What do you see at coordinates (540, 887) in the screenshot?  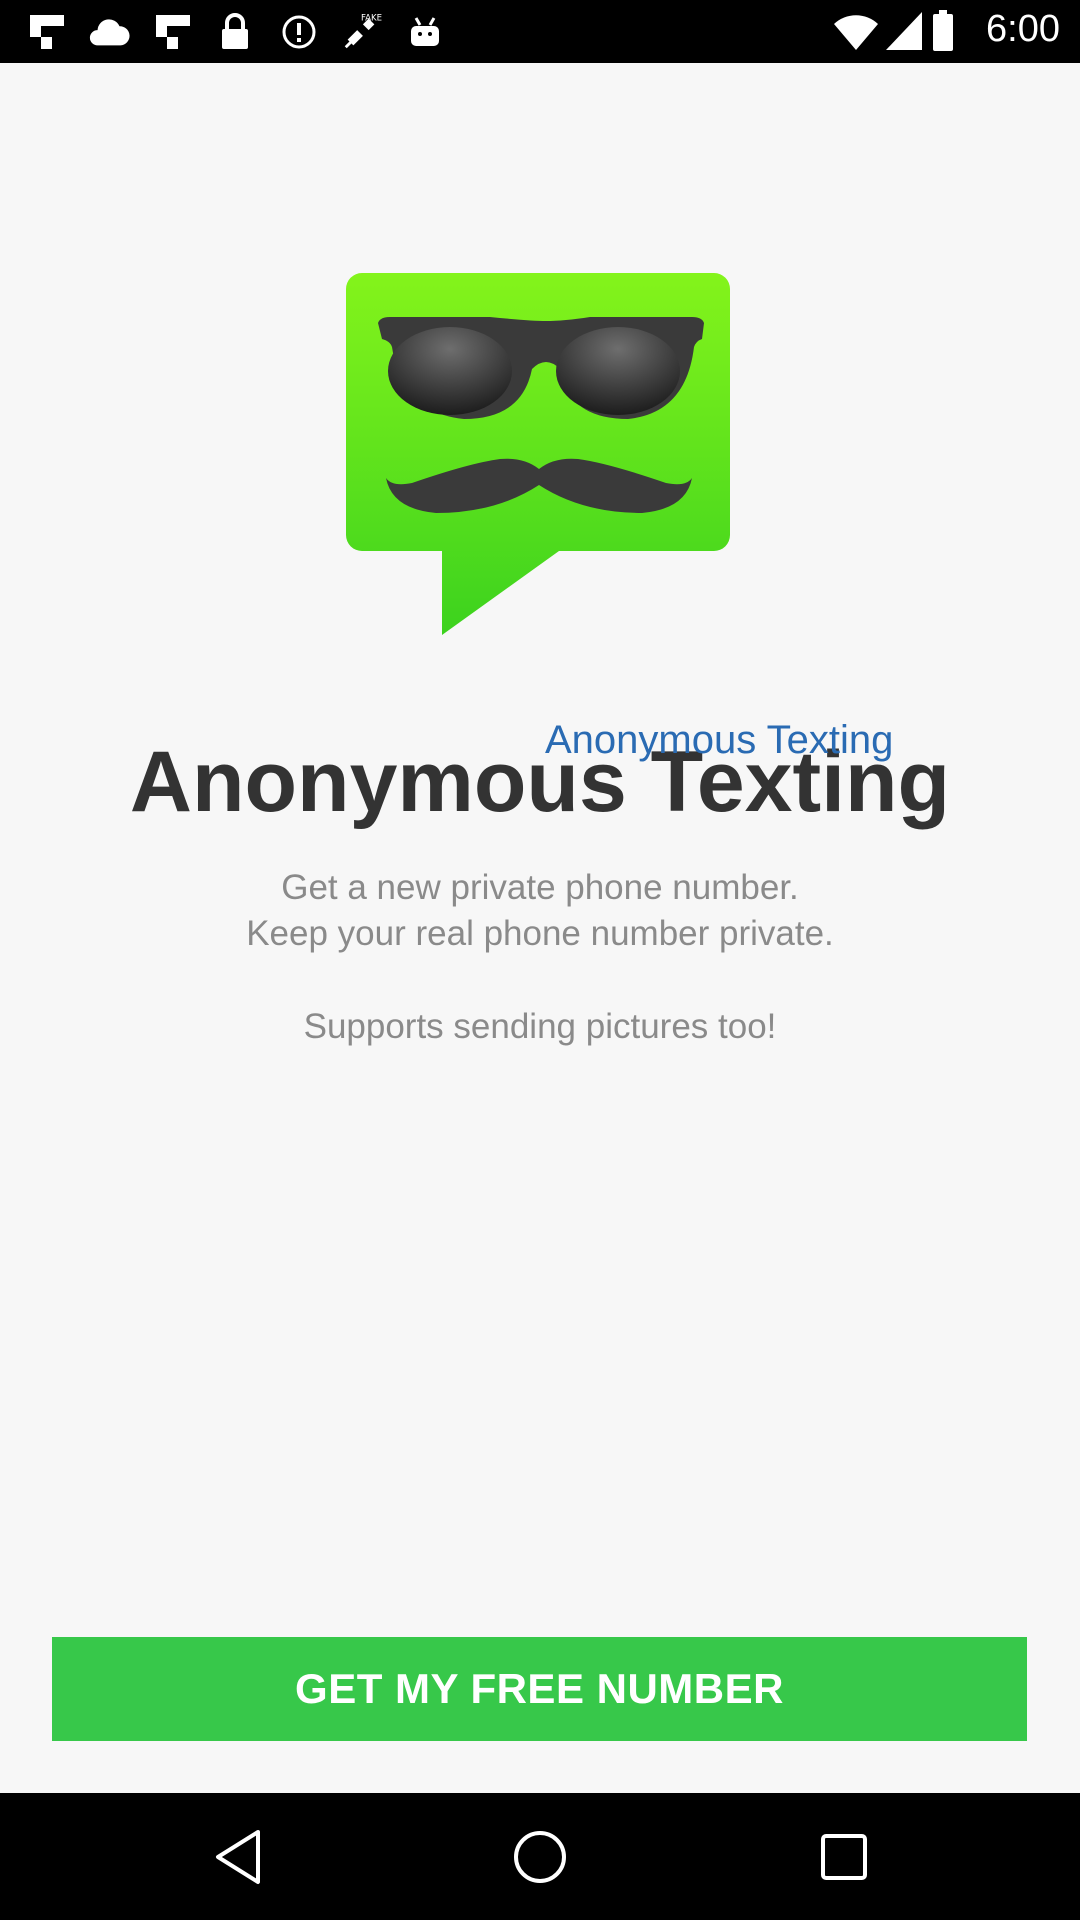 I see `description-line-1: Get a new private phone number.` at bounding box center [540, 887].